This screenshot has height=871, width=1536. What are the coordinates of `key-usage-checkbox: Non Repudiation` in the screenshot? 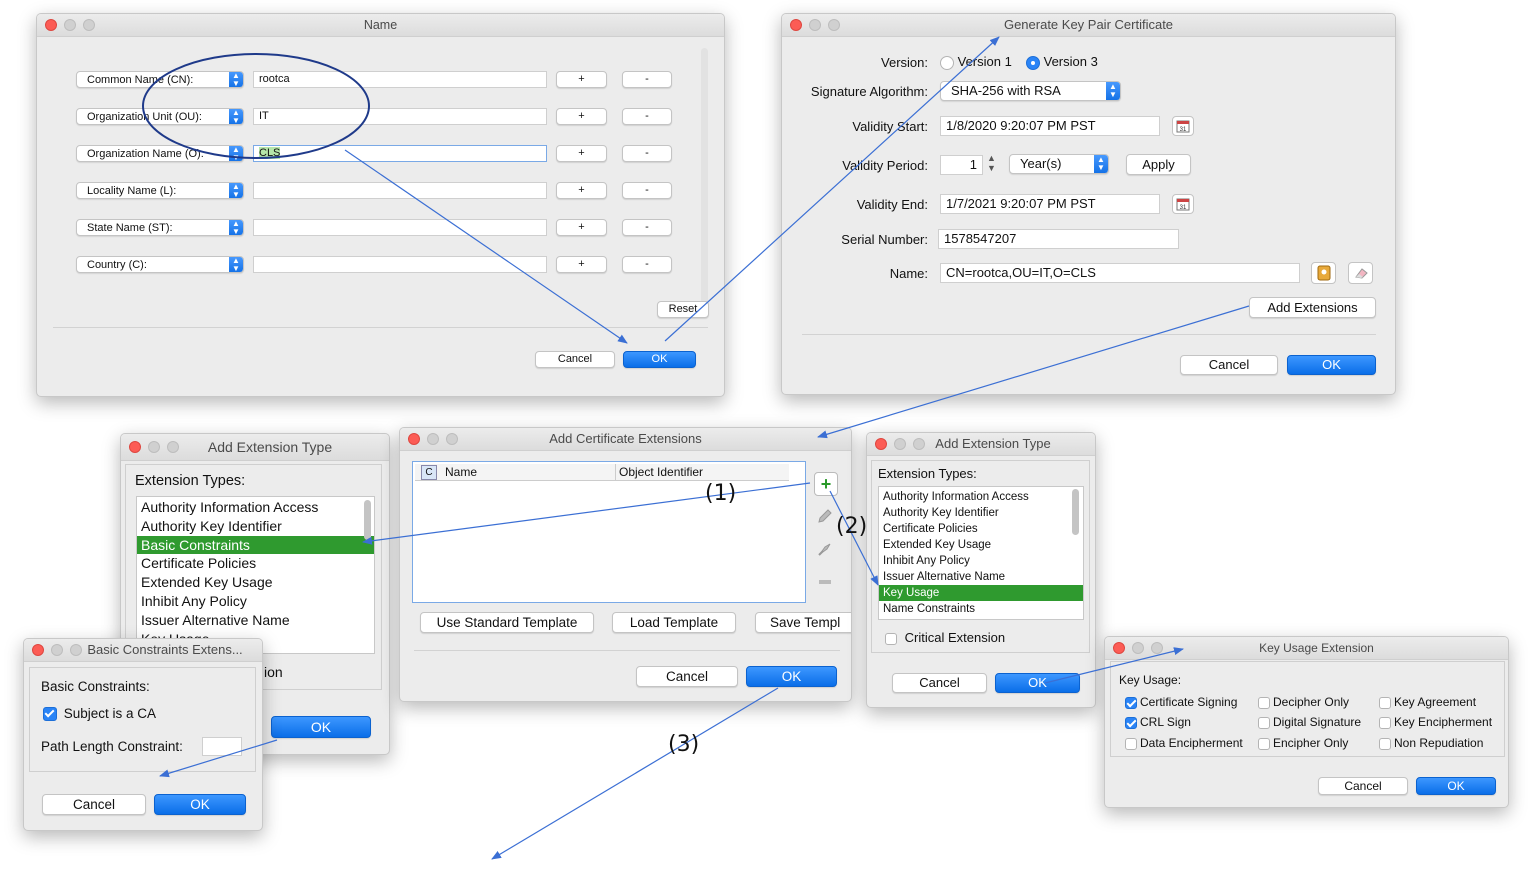 It's located at (1431, 743).